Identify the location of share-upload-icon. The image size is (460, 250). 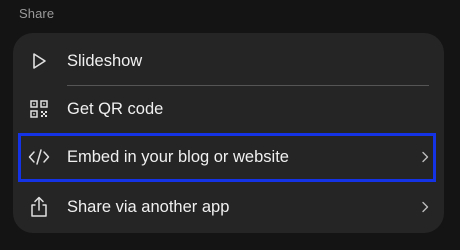
(39, 207).